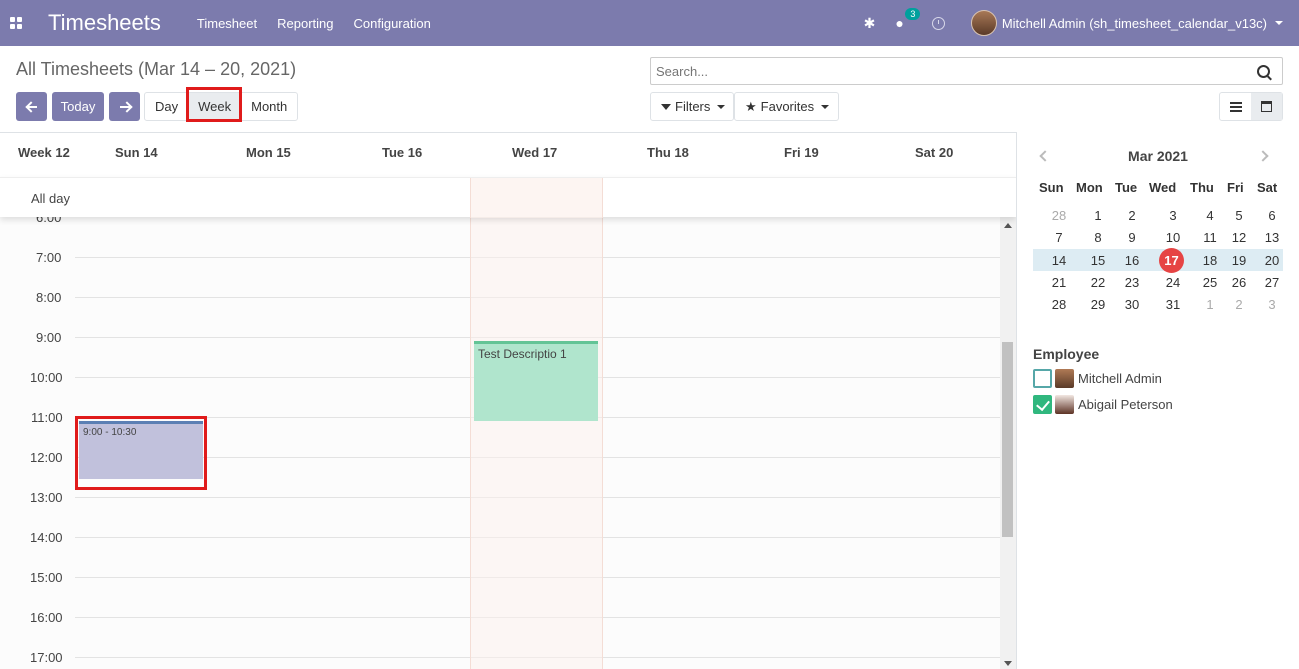 Image resolution: width=1299 pixels, height=669 pixels. What do you see at coordinates (227, 23) in the screenshot?
I see `menu-timesheet: Timesheet` at bounding box center [227, 23].